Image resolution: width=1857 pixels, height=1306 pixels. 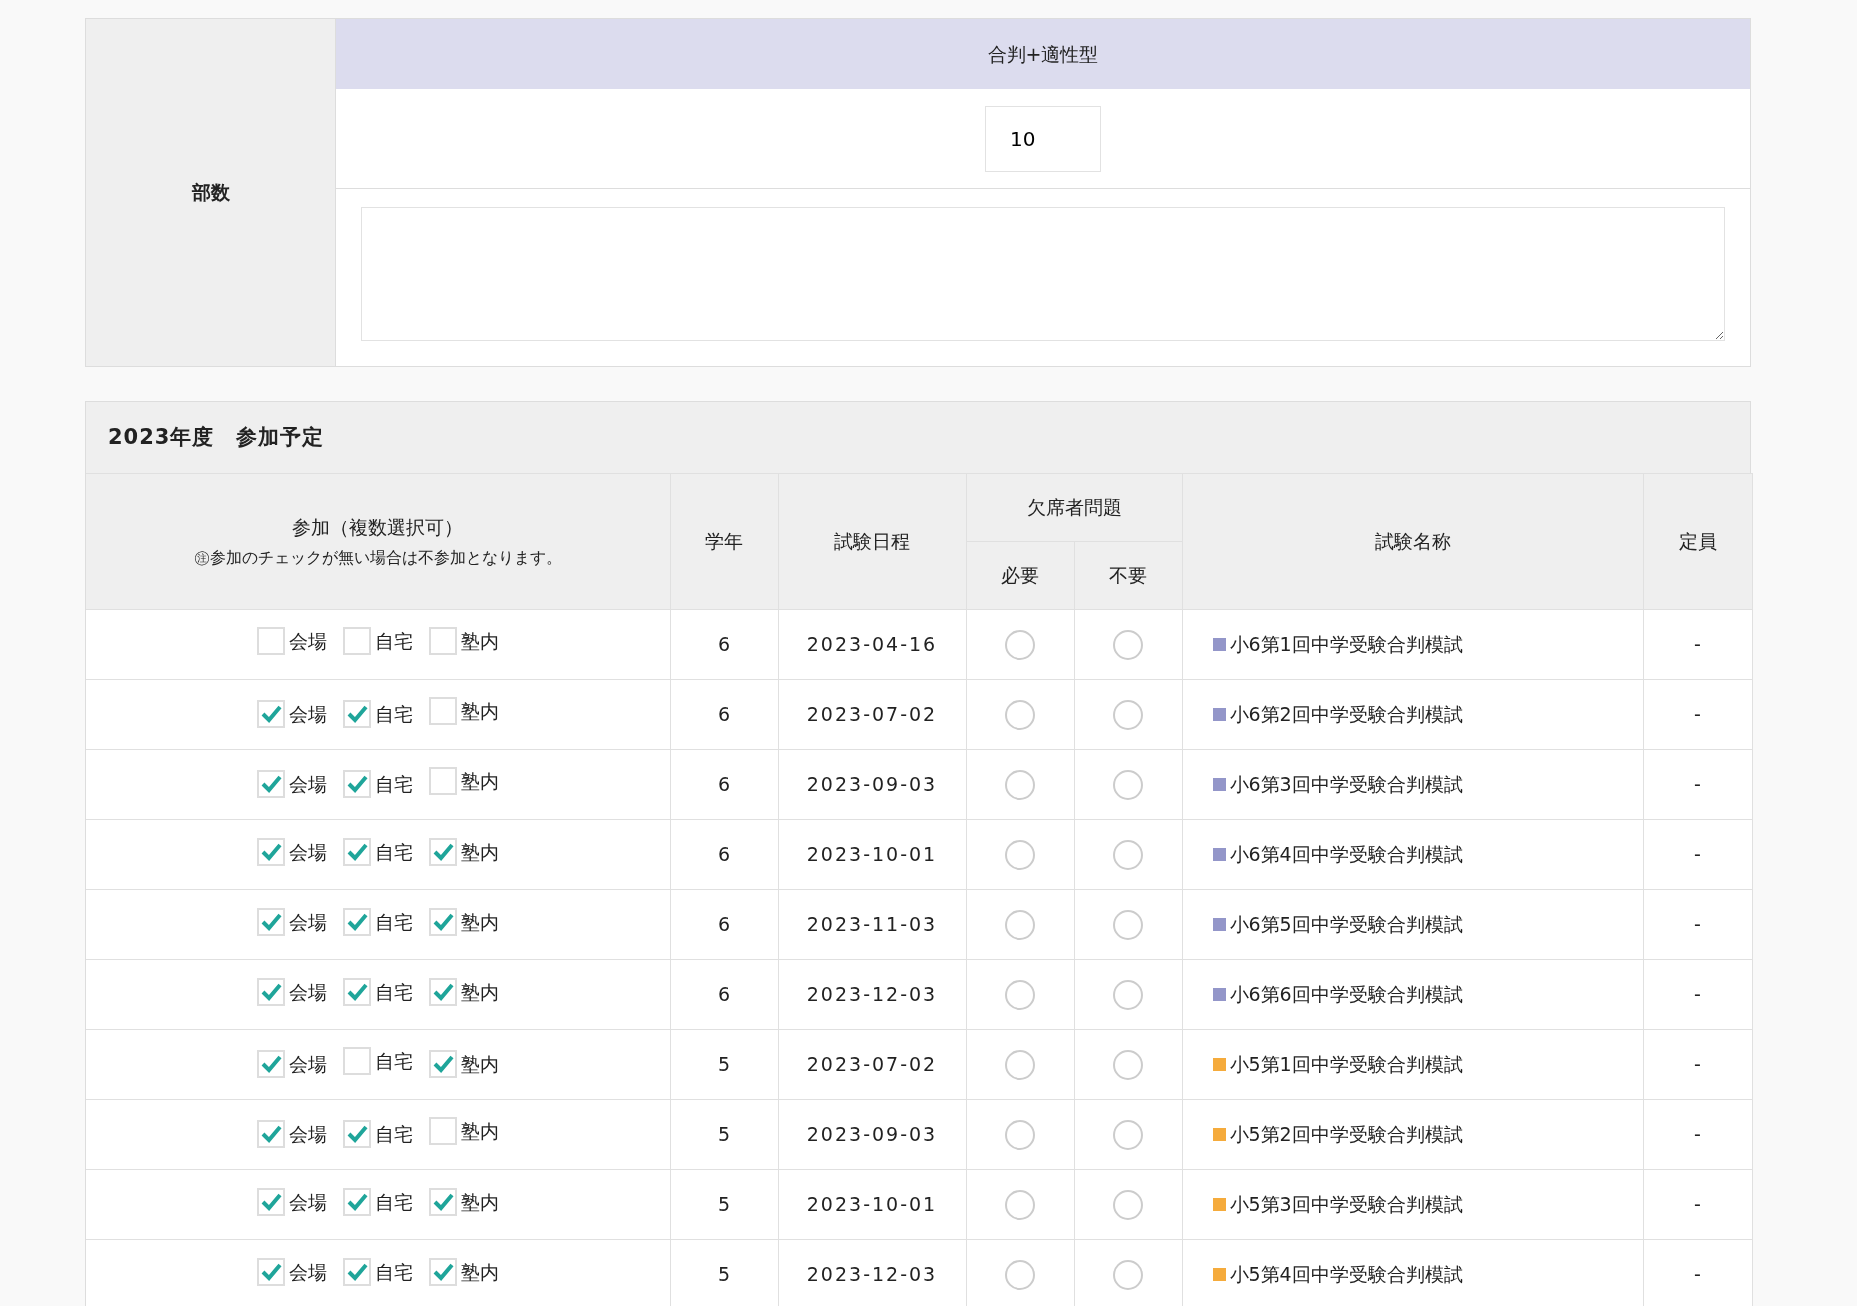 I want to click on exam-name: 小5第3回中学受験合判模試, so click(x=1346, y=1204).